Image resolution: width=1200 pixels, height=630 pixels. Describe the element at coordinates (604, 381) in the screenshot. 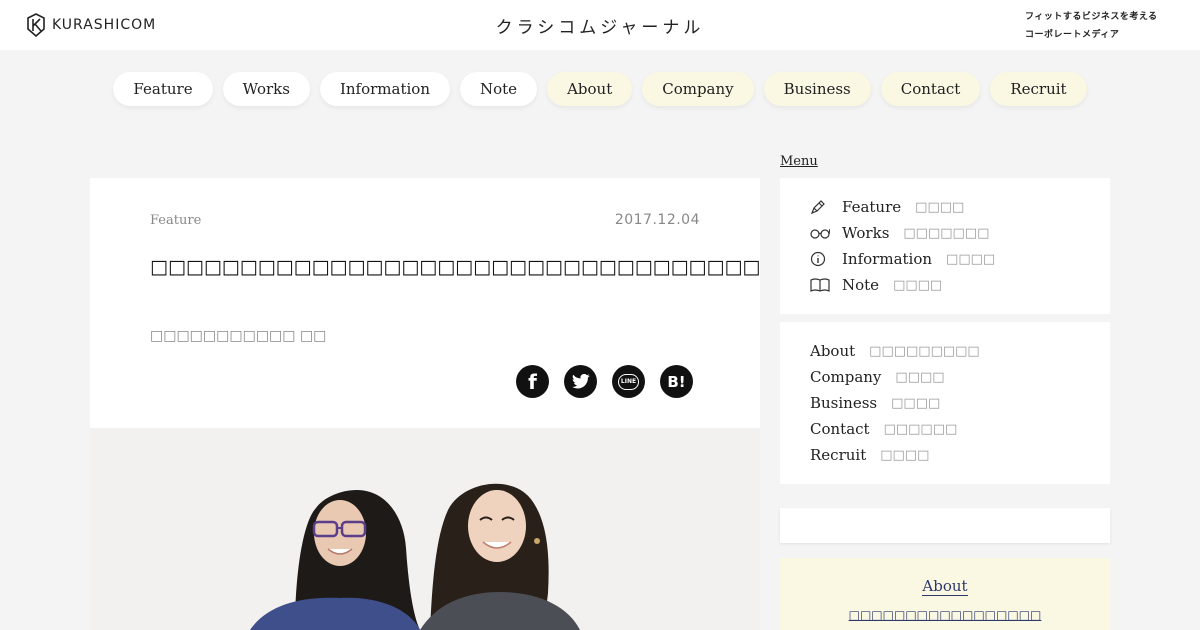

I see `share-buttons: f LINE B!` at that location.